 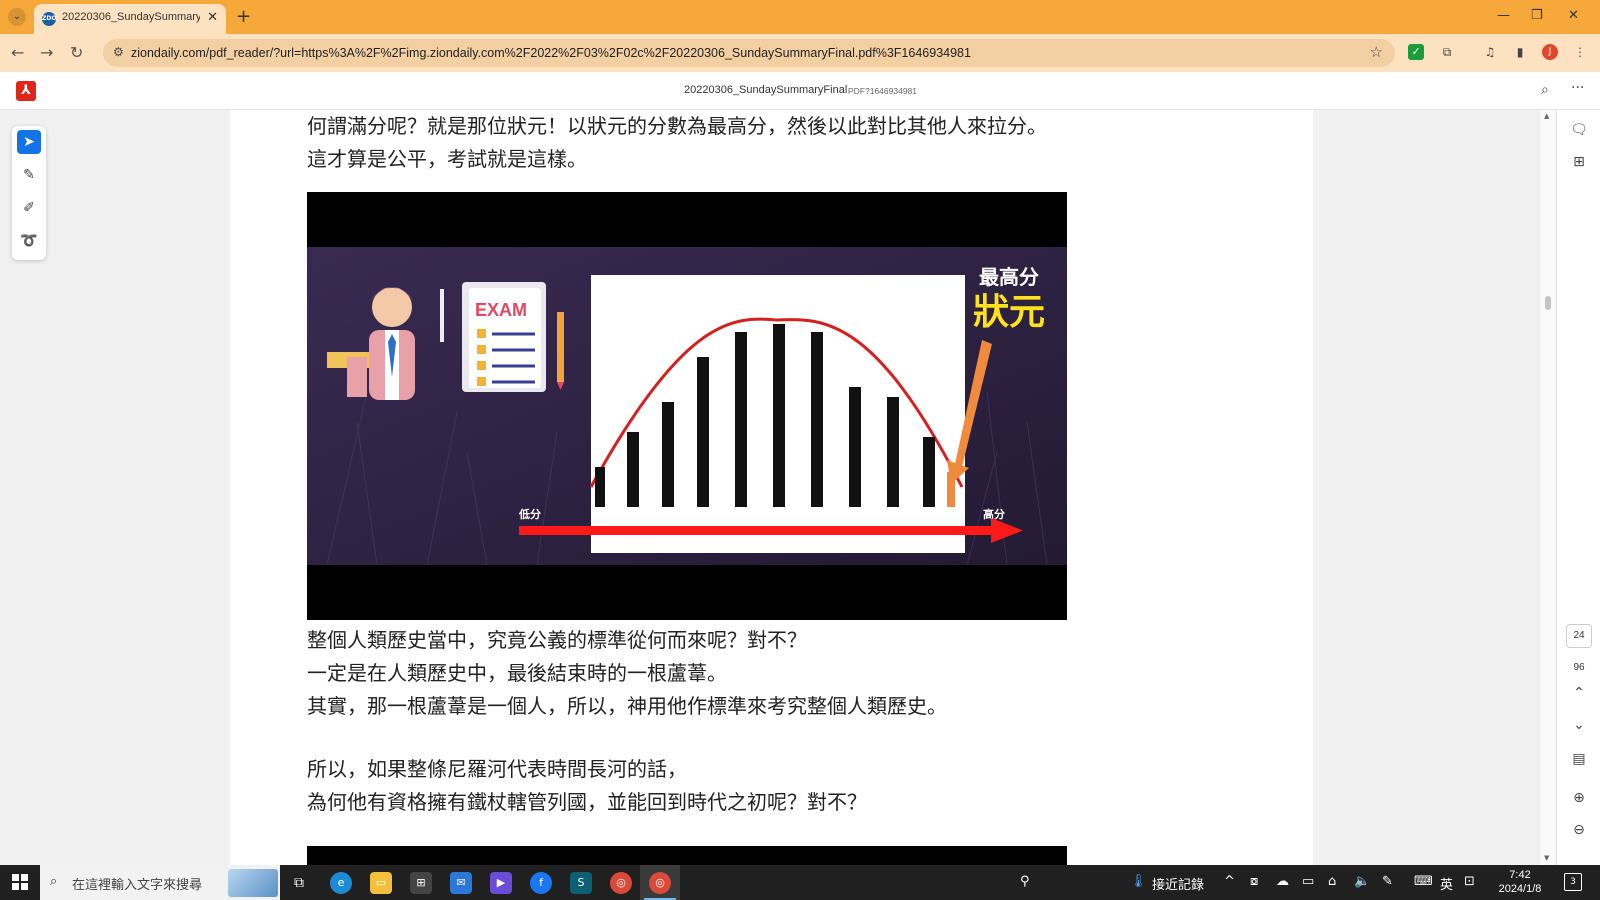 I want to click on total-pages: 96, so click(x=1579, y=667).